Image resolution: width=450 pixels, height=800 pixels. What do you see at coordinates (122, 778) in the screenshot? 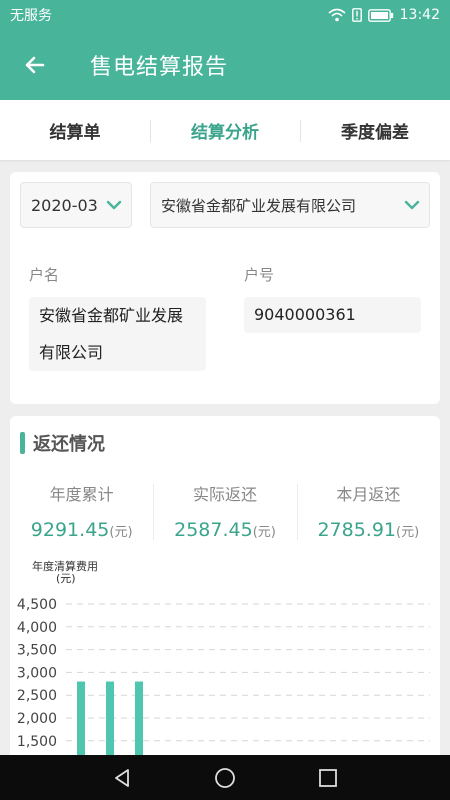
I see `nav-back-icon` at bounding box center [122, 778].